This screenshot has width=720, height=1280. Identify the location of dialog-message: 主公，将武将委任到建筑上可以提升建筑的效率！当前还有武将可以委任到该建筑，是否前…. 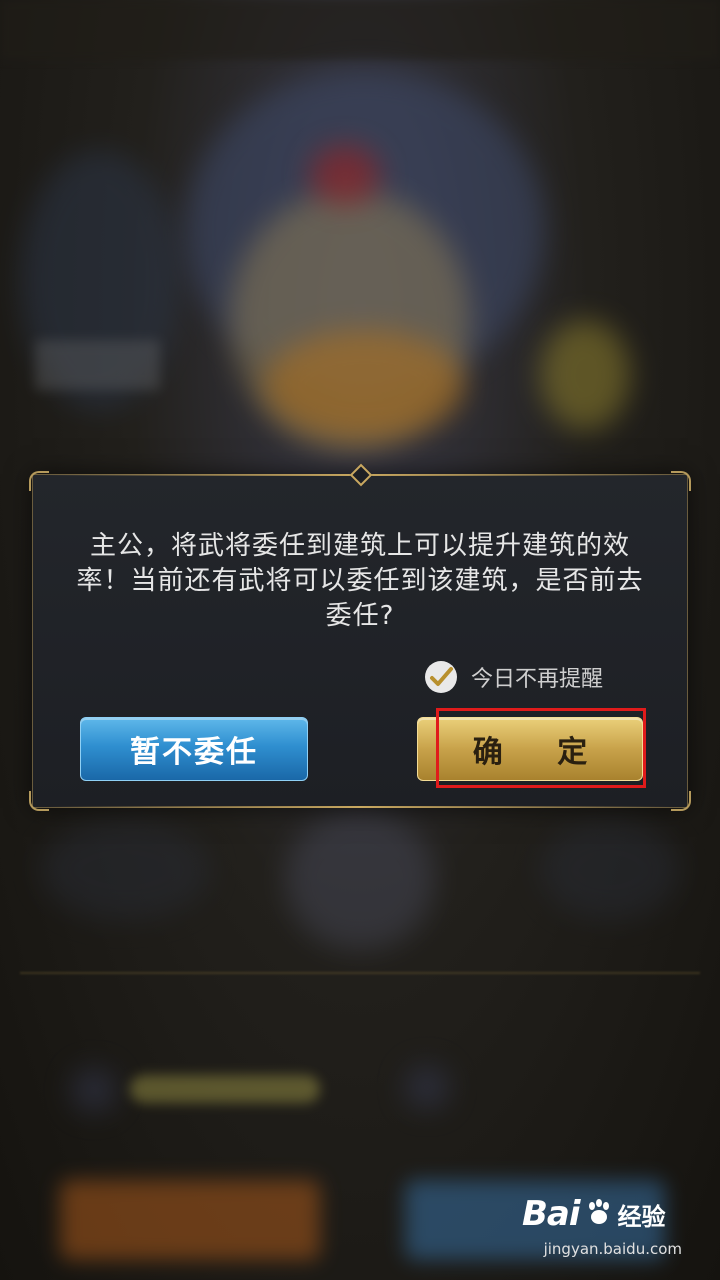
(360, 581).